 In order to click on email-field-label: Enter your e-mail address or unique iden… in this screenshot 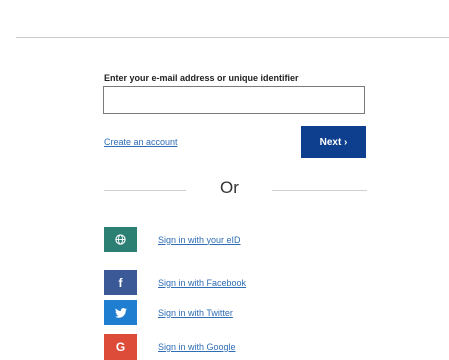, I will do `click(201, 78)`.